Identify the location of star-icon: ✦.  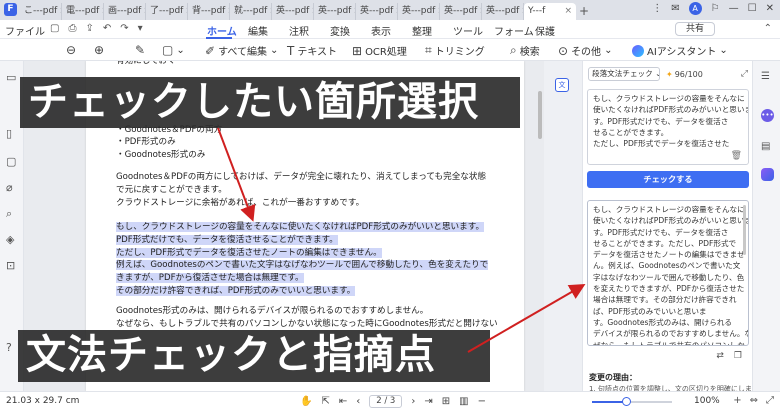
(669, 74).